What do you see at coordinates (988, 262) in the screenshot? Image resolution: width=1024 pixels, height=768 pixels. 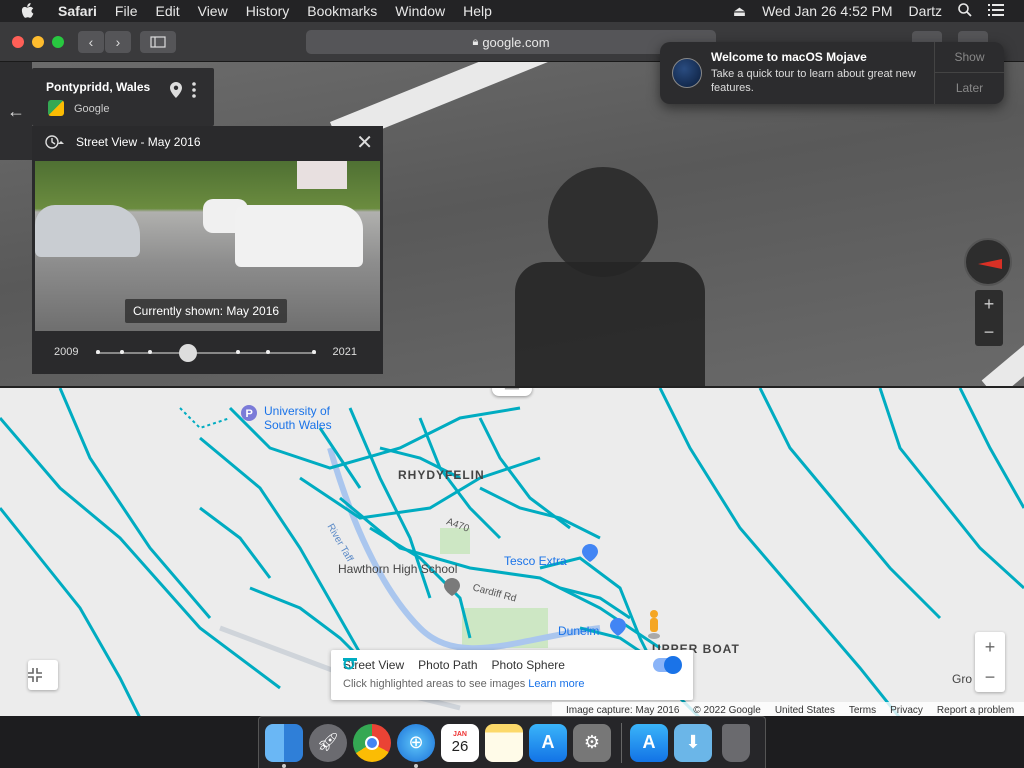 I see `compass-button` at bounding box center [988, 262].